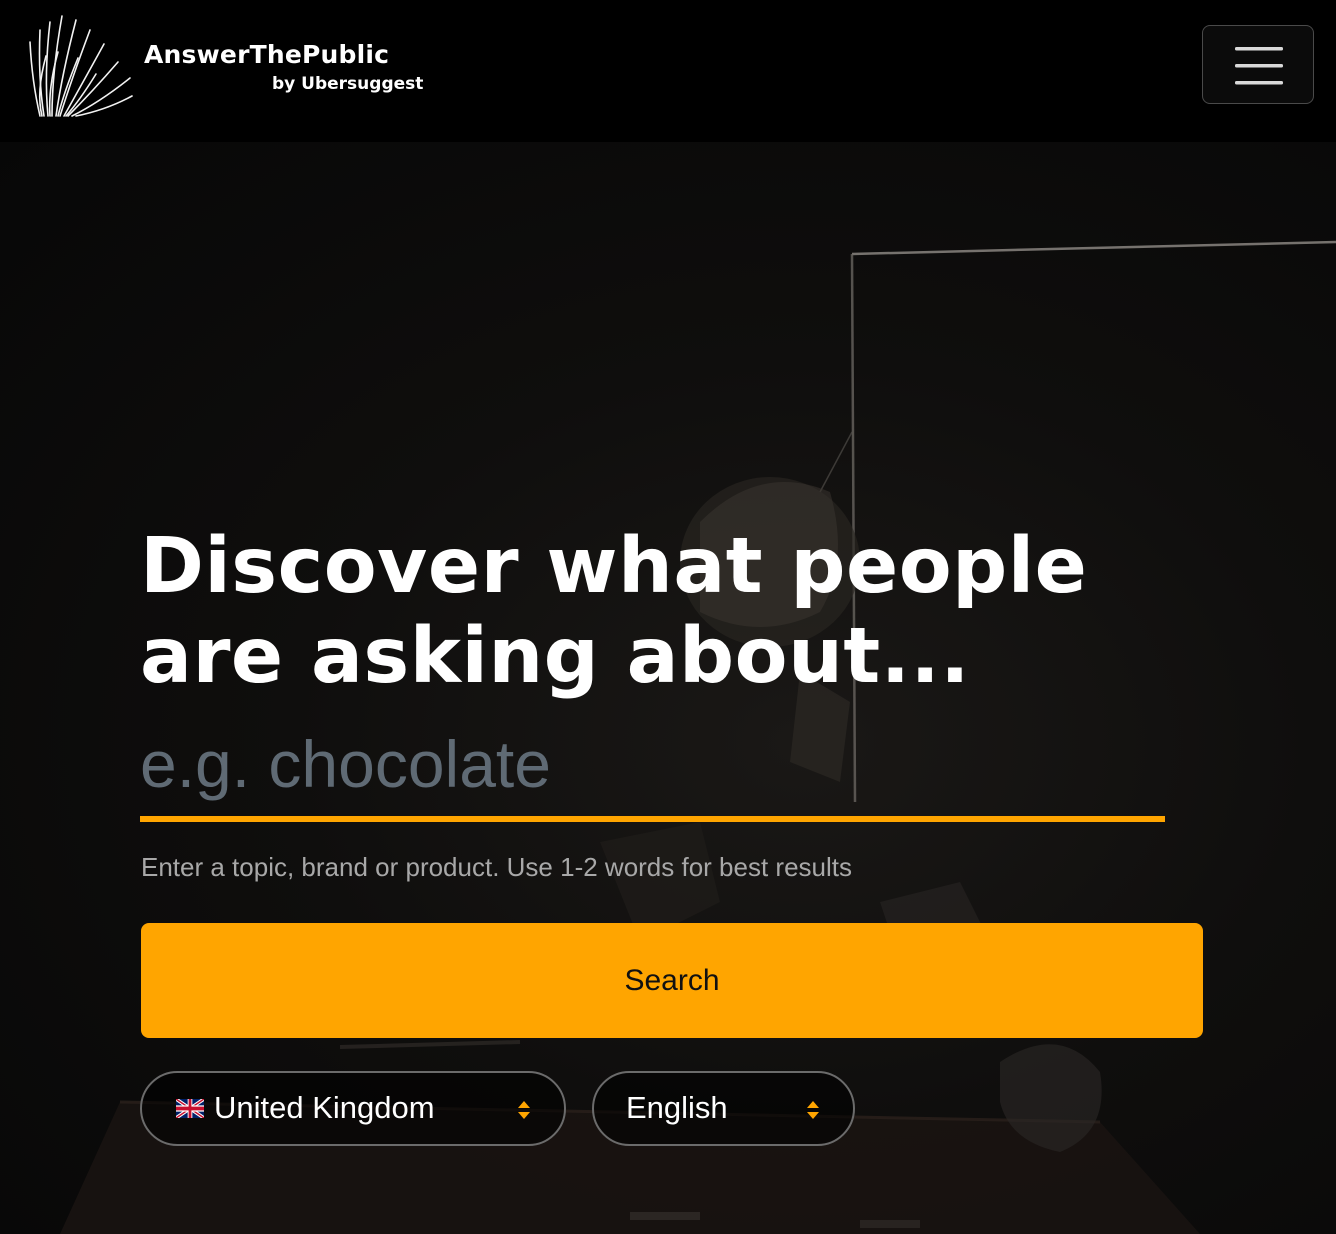 The width and height of the screenshot is (1336, 1234). Describe the element at coordinates (672, 980) in the screenshot. I see `search-button: Search` at that location.